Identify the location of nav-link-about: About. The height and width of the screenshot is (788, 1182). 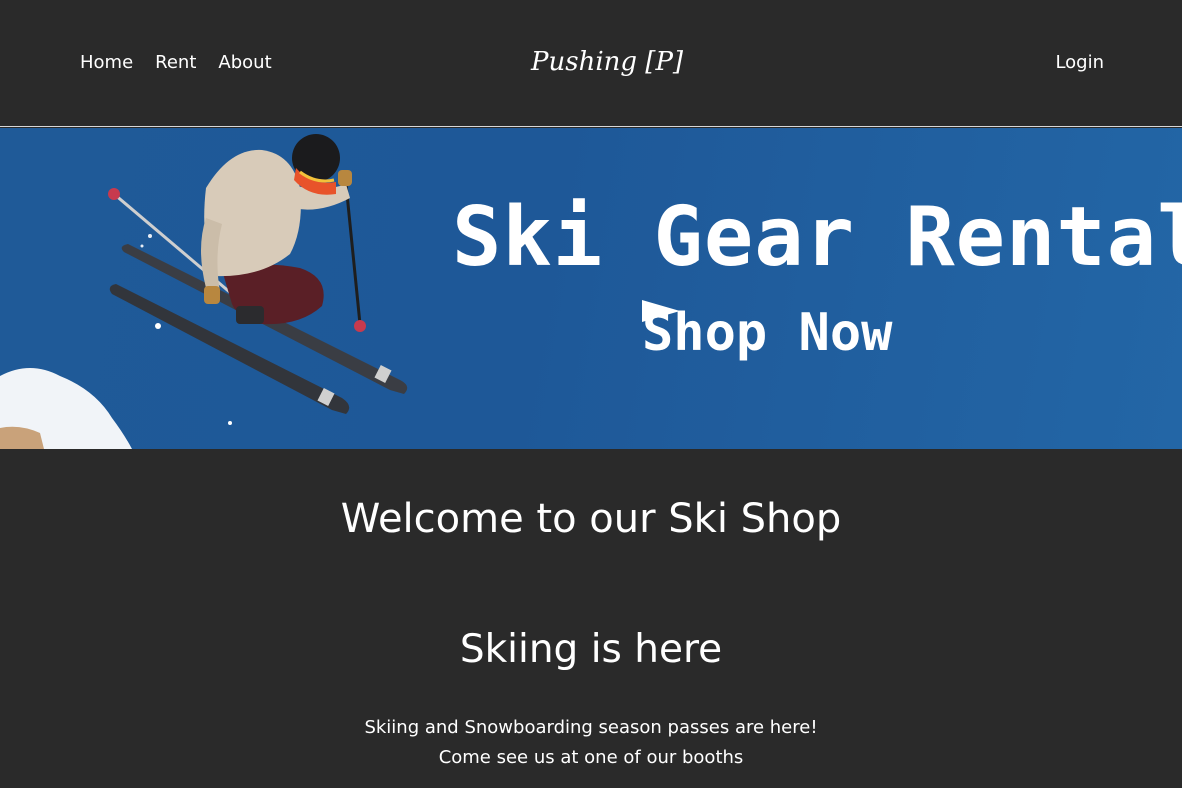
(244, 63).